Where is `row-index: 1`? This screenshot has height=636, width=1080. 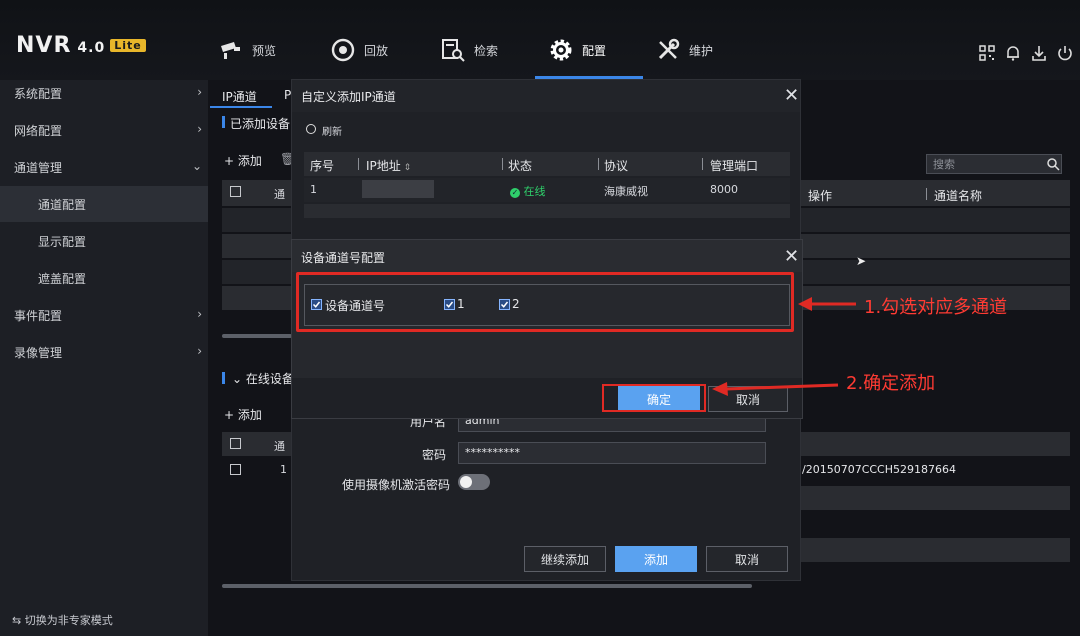 row-index: 1 is located at coordinates (313, 189).